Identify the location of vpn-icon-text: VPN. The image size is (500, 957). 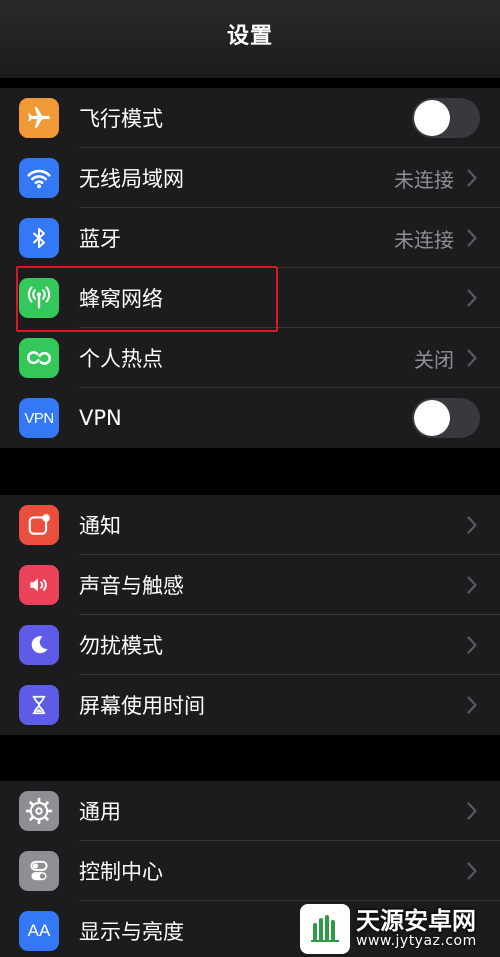
(39, 418).